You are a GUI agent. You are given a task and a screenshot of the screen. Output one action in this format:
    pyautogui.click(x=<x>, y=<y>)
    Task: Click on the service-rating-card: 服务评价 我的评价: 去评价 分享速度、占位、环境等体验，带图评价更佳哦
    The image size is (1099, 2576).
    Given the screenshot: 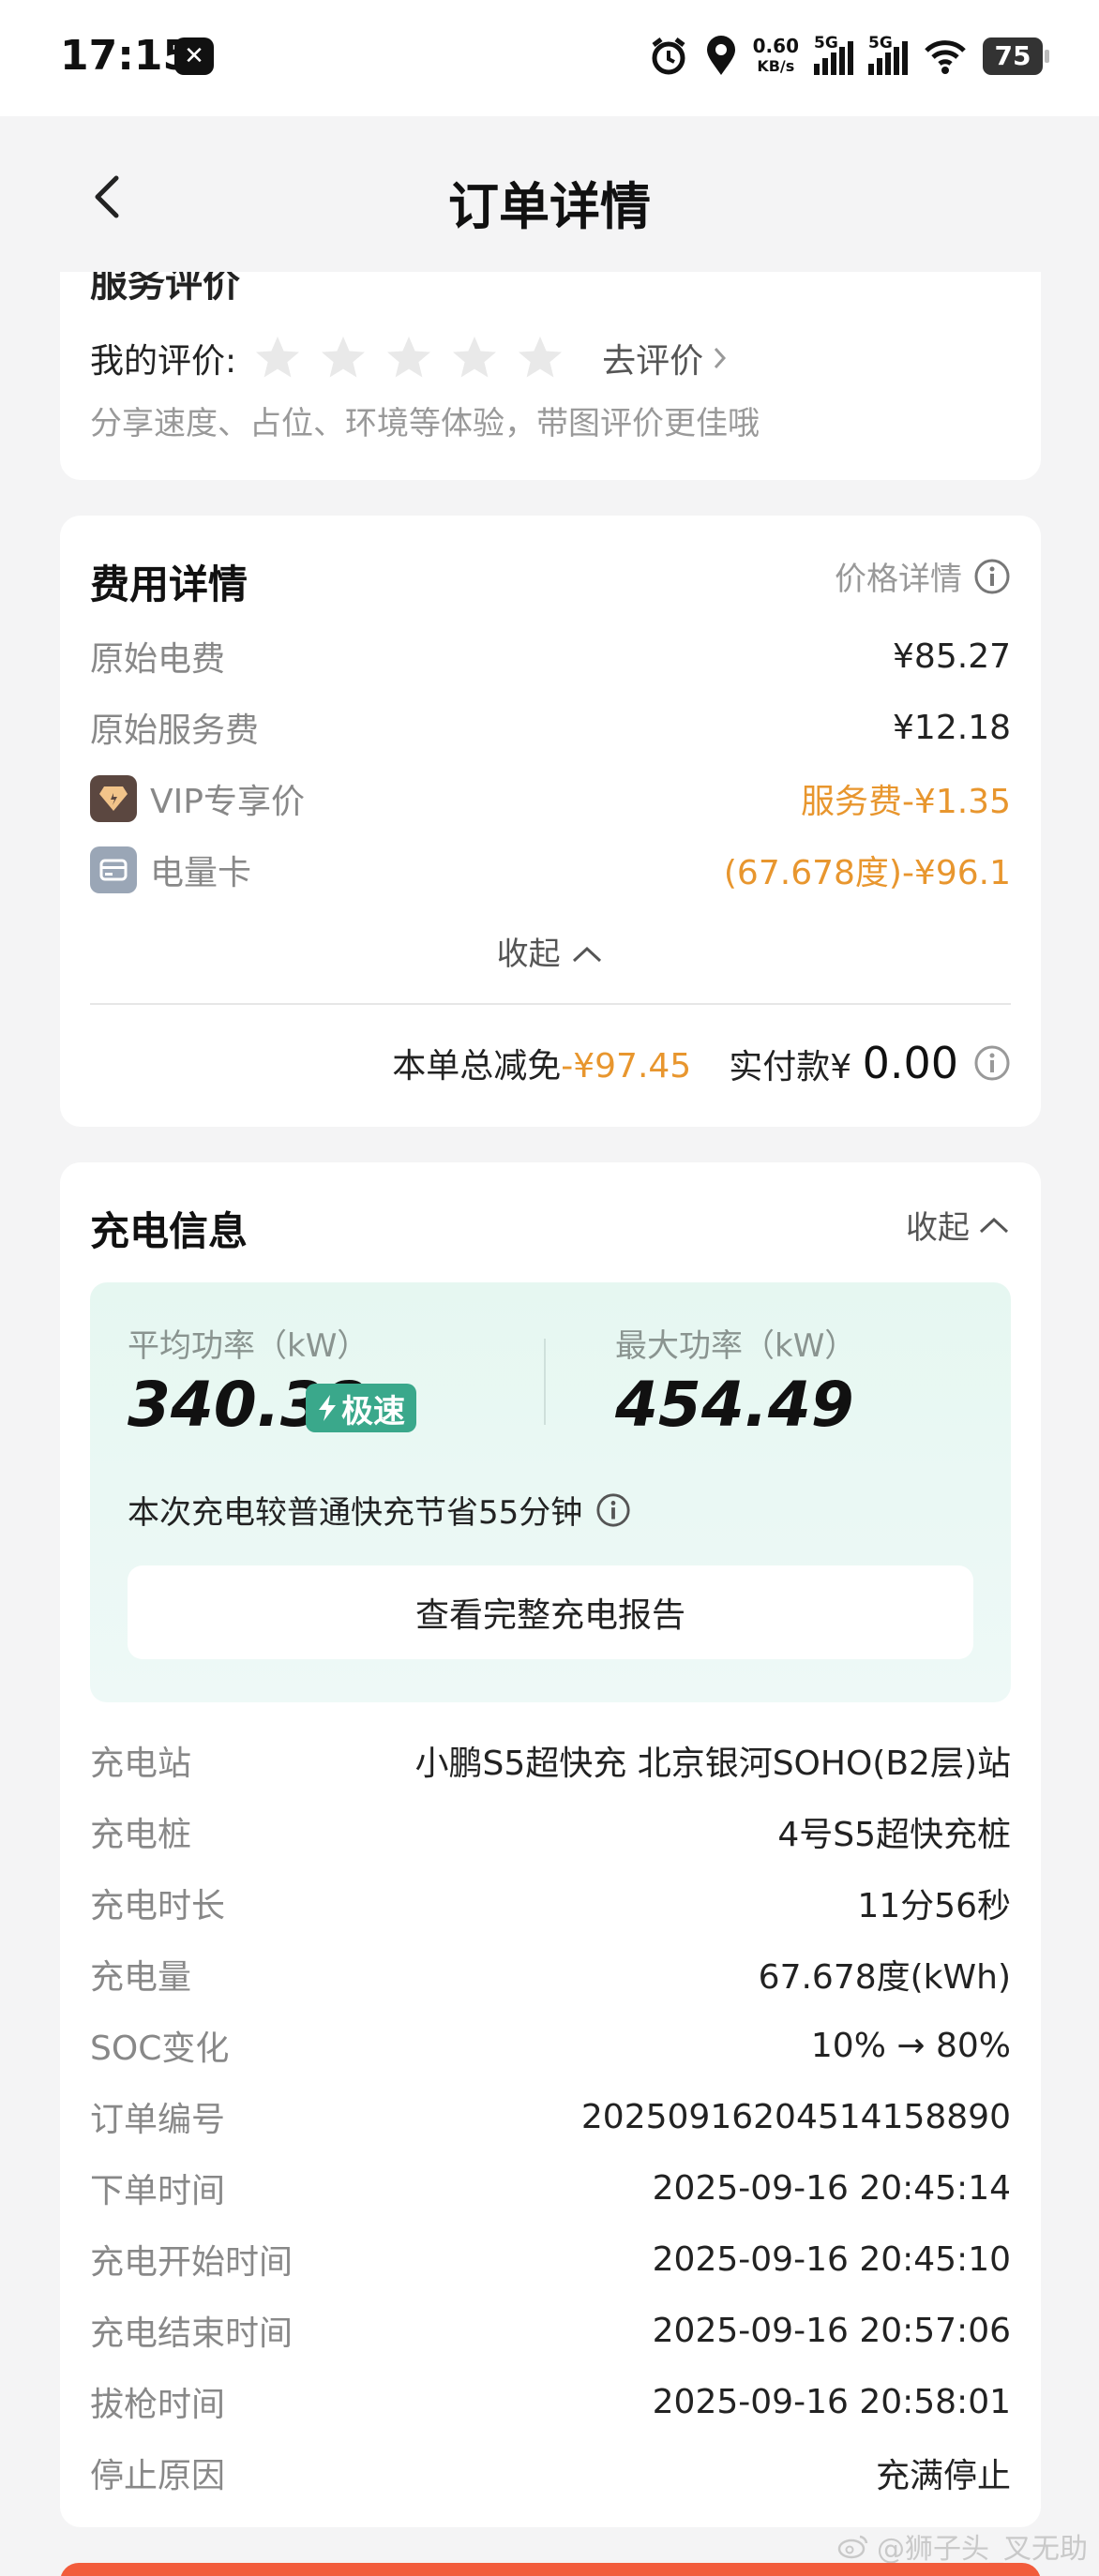 What is the action you would take?
    pyautogui.click(x=550, y=376)
    